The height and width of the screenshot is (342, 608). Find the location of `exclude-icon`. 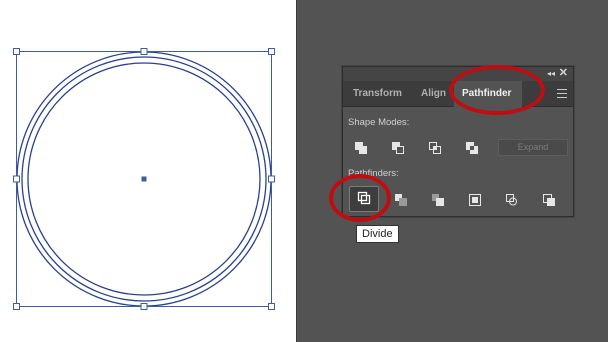

exclude-icon is located at coordinates (472, 148).